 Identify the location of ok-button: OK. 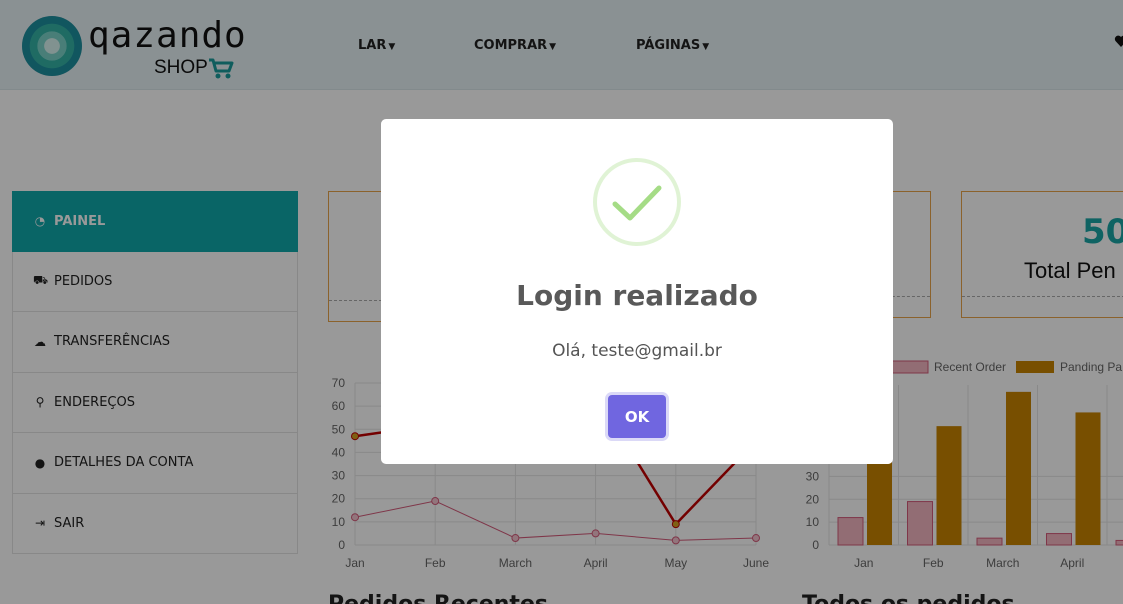
(637, 416).